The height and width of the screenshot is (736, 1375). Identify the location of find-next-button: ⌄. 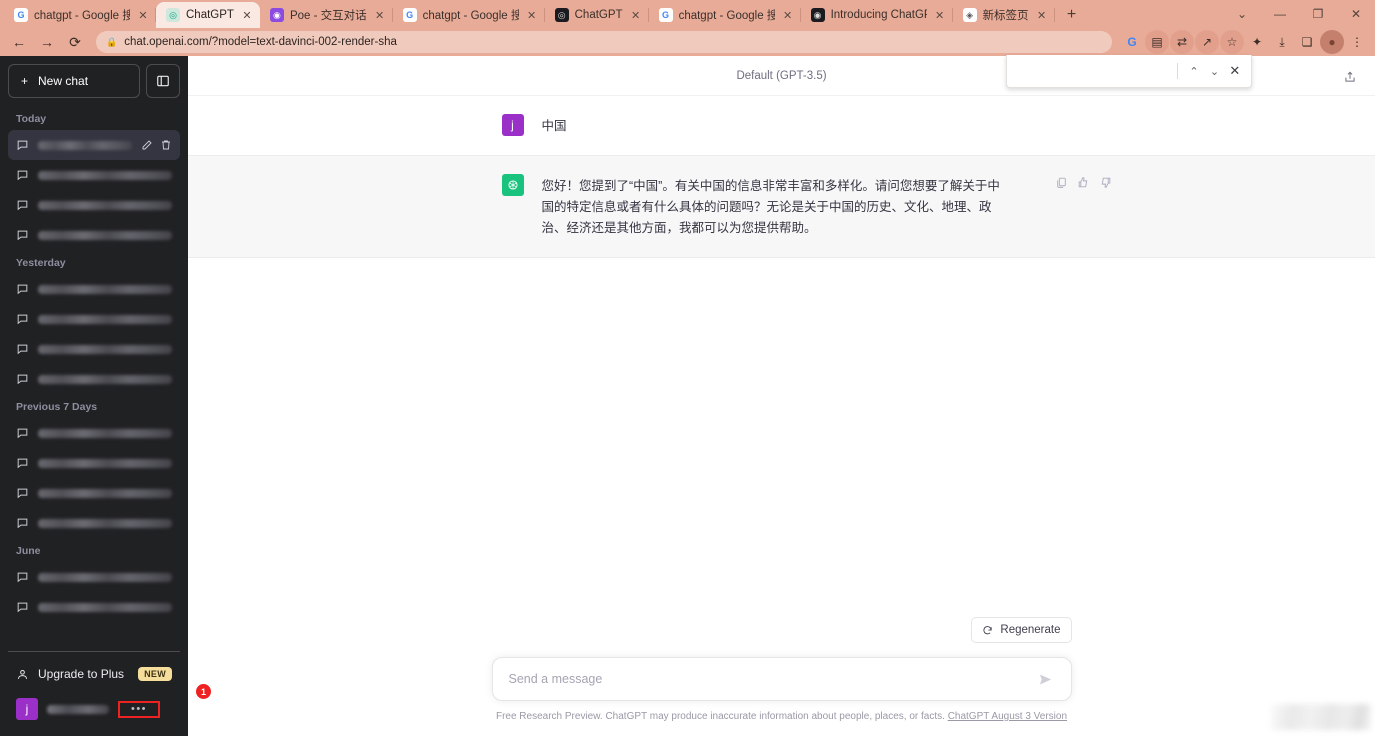
(1214, 71).